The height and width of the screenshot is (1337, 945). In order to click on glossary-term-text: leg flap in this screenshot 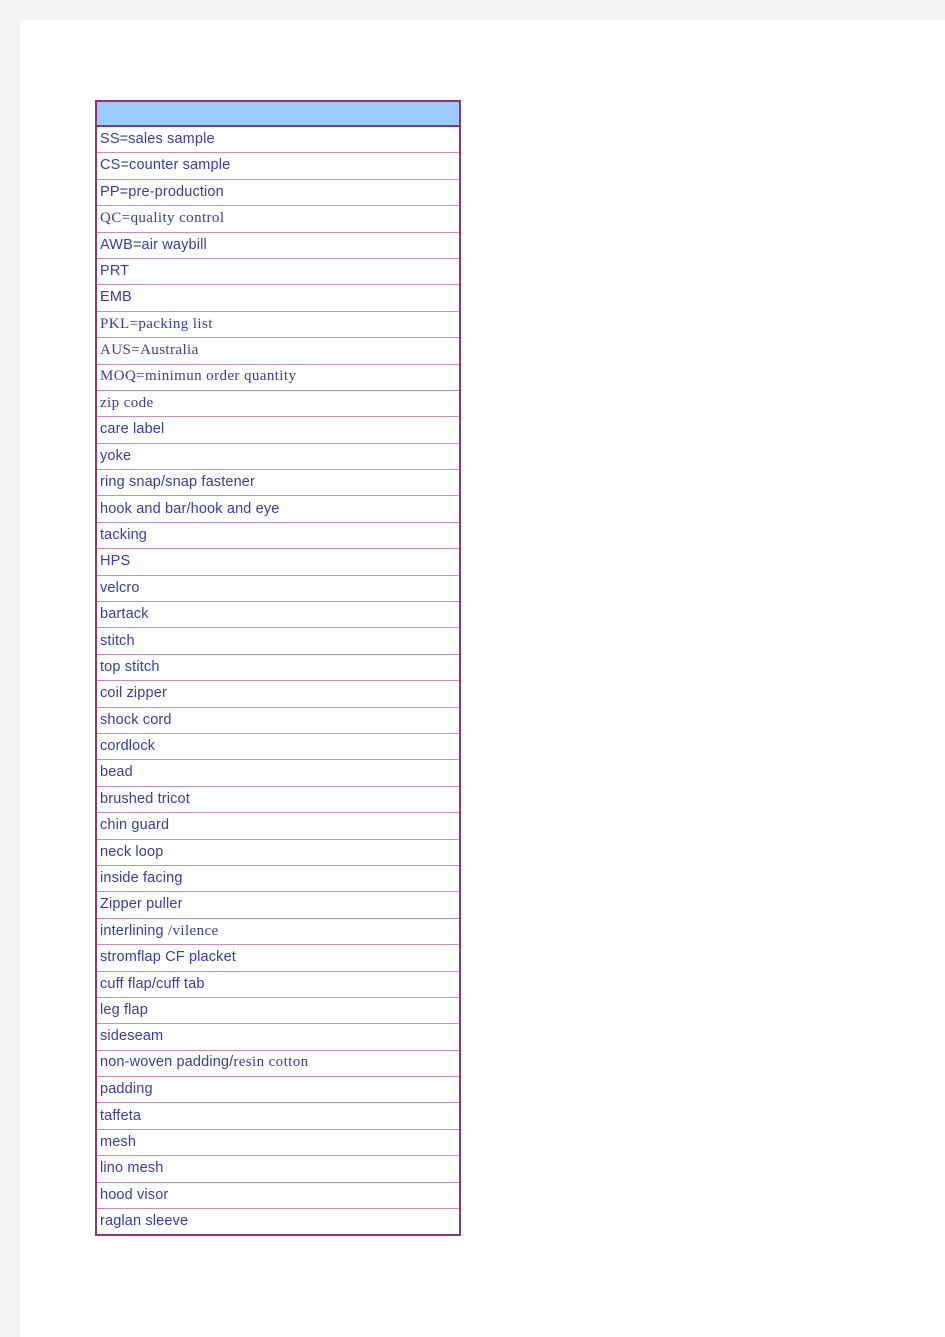, I will do `click(124, 1009)`.